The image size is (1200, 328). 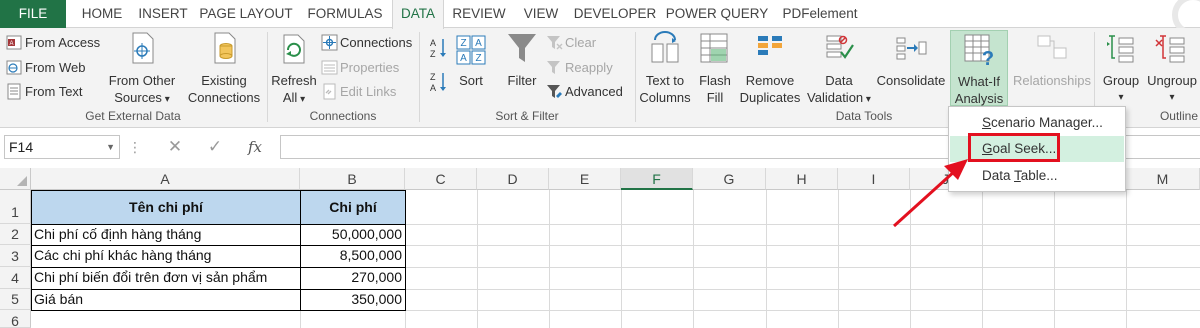 I want to click on flash-label-1: Flash, so click(x=715, y=80).